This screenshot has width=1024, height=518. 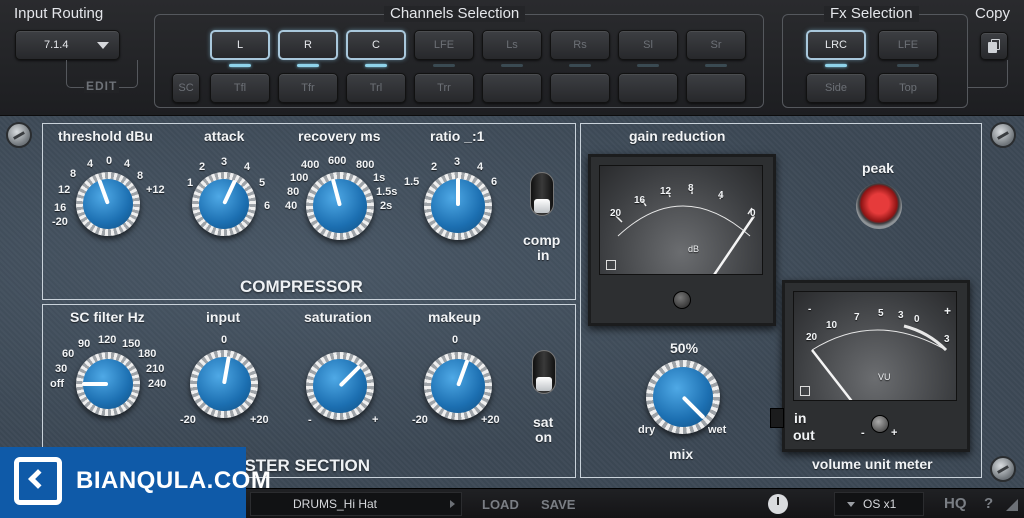 I want to click on channel-button-l: L, so click(x=240, y=45).